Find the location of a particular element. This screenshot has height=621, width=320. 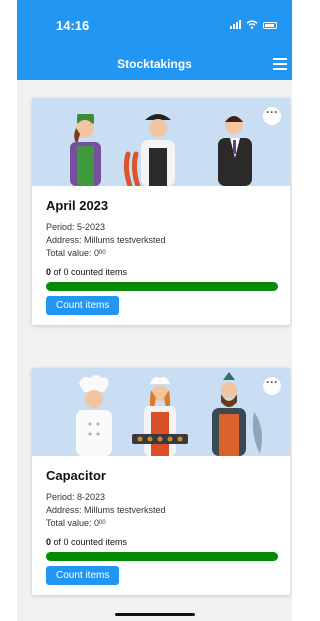

hamburger-menu-icon is located at coordinates (280, 64).